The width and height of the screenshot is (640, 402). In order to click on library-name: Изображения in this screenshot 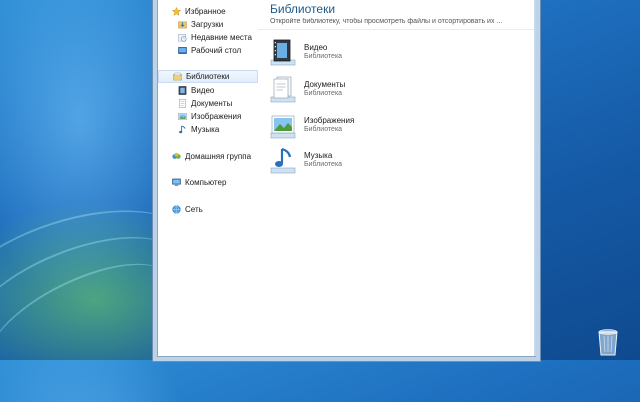, I will do `click(329, 120)`.